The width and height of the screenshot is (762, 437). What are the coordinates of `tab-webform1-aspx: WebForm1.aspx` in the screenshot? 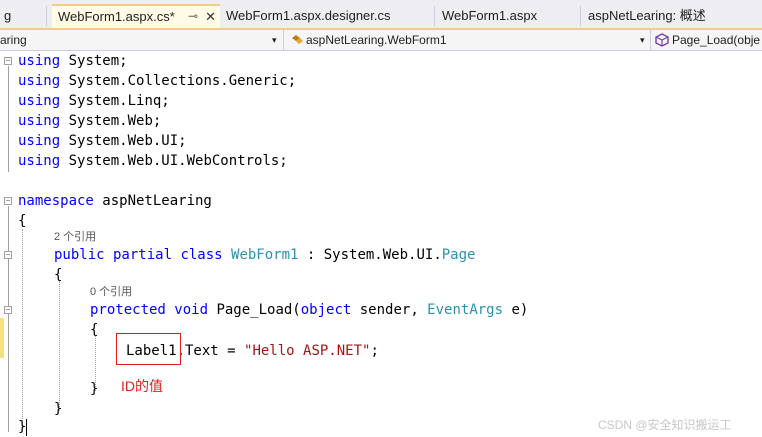 It's located at (507, 16).